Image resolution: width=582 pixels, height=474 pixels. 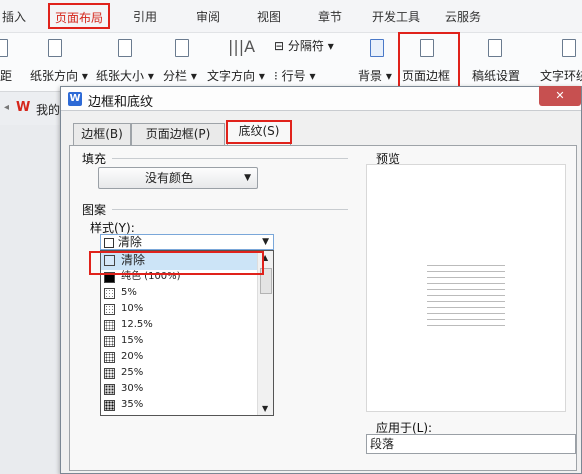 I want to click on ribbon-tab-bar: 插入 页面布局 引用 审阅 视图 章节 开发工具 云服务, so click(x=291, y=16).